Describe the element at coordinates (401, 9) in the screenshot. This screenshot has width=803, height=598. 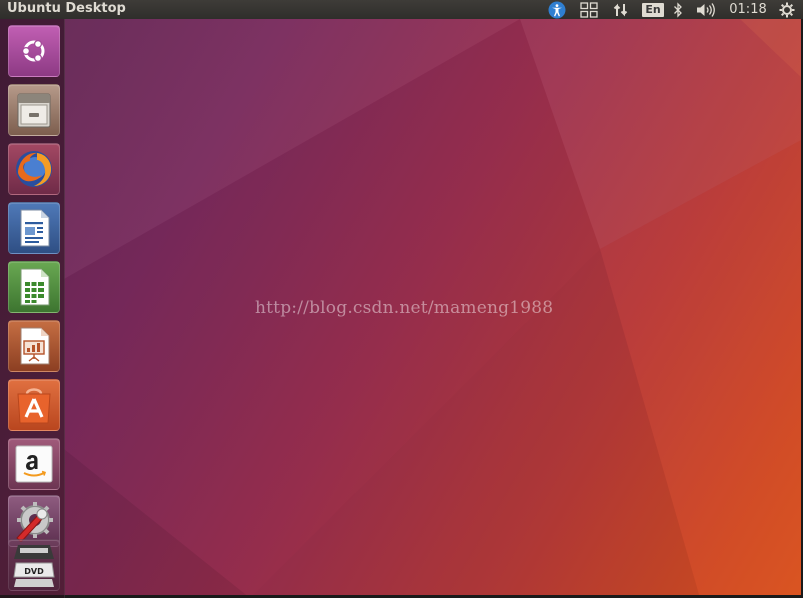
I see `top-panel: Ubuntu Desktop En 01:18` at that location.